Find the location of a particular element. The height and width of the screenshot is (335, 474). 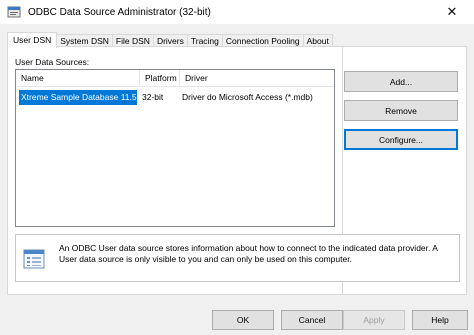

remove-button: Remove is located at coordinates (401, 110).